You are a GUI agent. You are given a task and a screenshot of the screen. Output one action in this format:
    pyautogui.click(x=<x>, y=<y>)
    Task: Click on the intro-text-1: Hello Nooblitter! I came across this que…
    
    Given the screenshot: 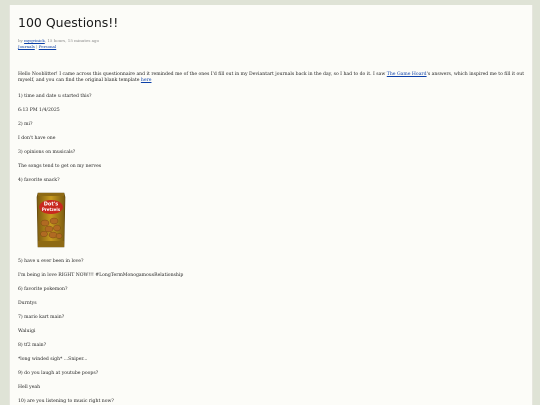 What is the action you would take?
    pyautogui.click(x=202, y=74)
    